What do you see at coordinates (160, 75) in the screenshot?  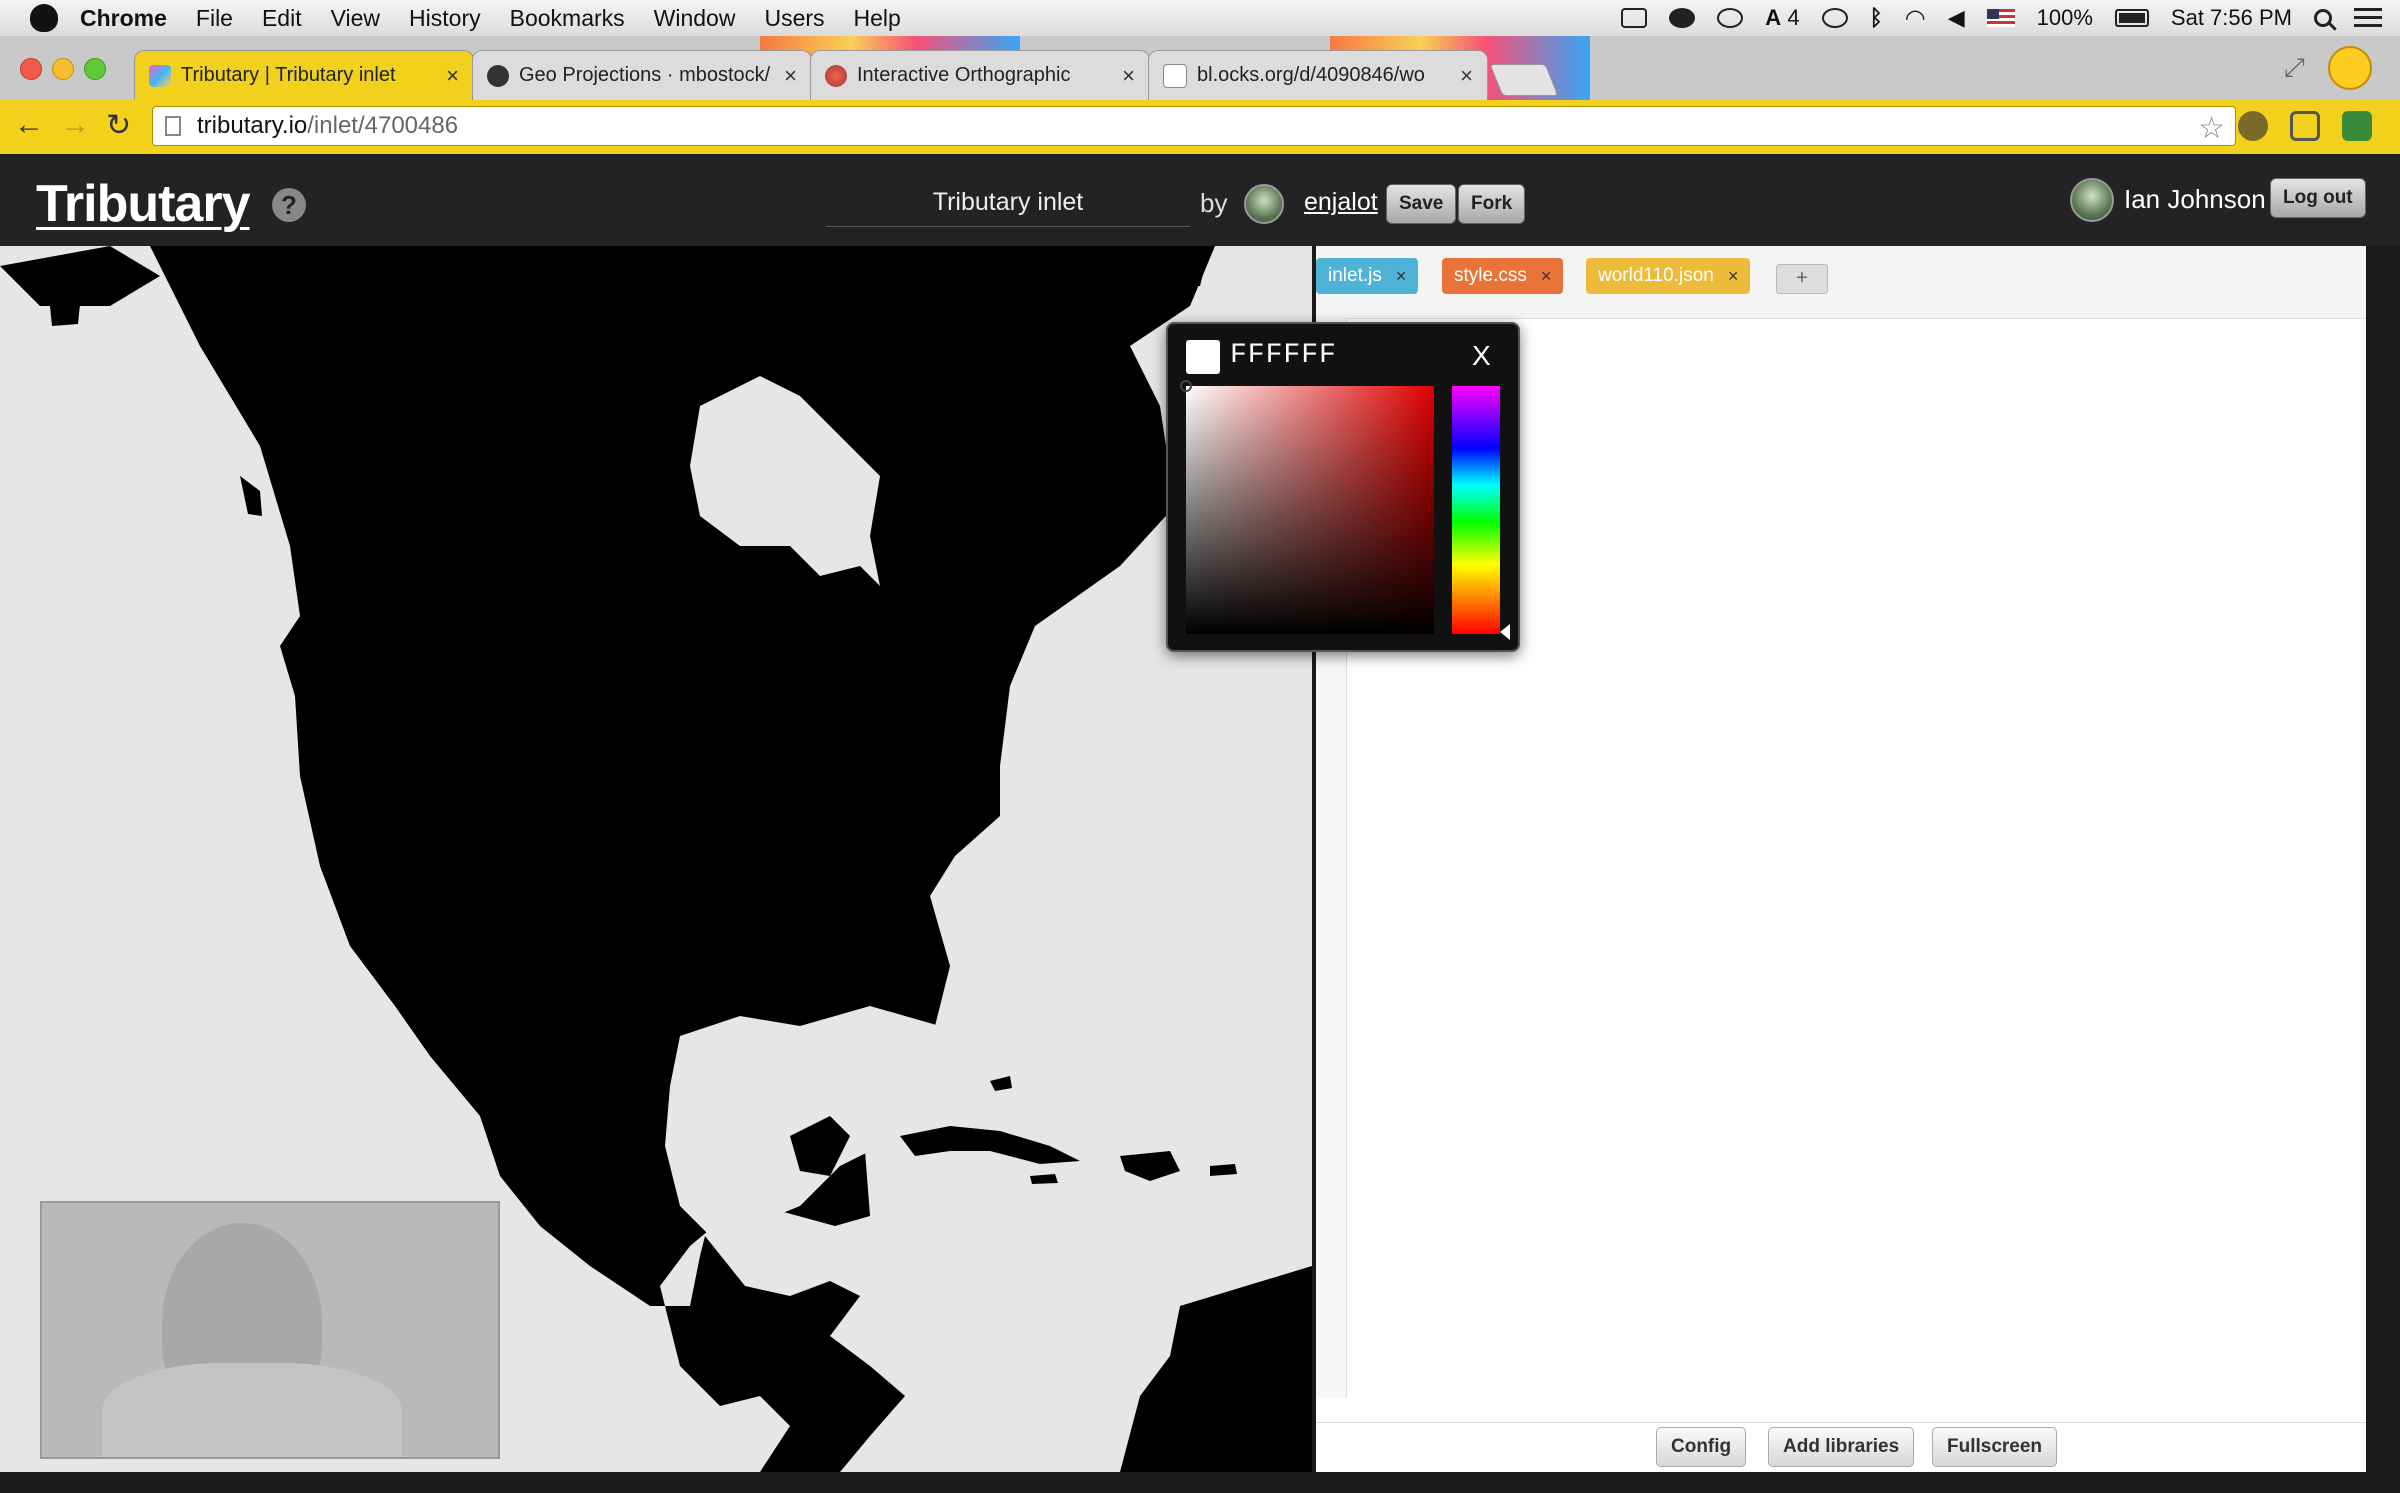 I see `tributary-favicon` at bounding box center [160, 75].